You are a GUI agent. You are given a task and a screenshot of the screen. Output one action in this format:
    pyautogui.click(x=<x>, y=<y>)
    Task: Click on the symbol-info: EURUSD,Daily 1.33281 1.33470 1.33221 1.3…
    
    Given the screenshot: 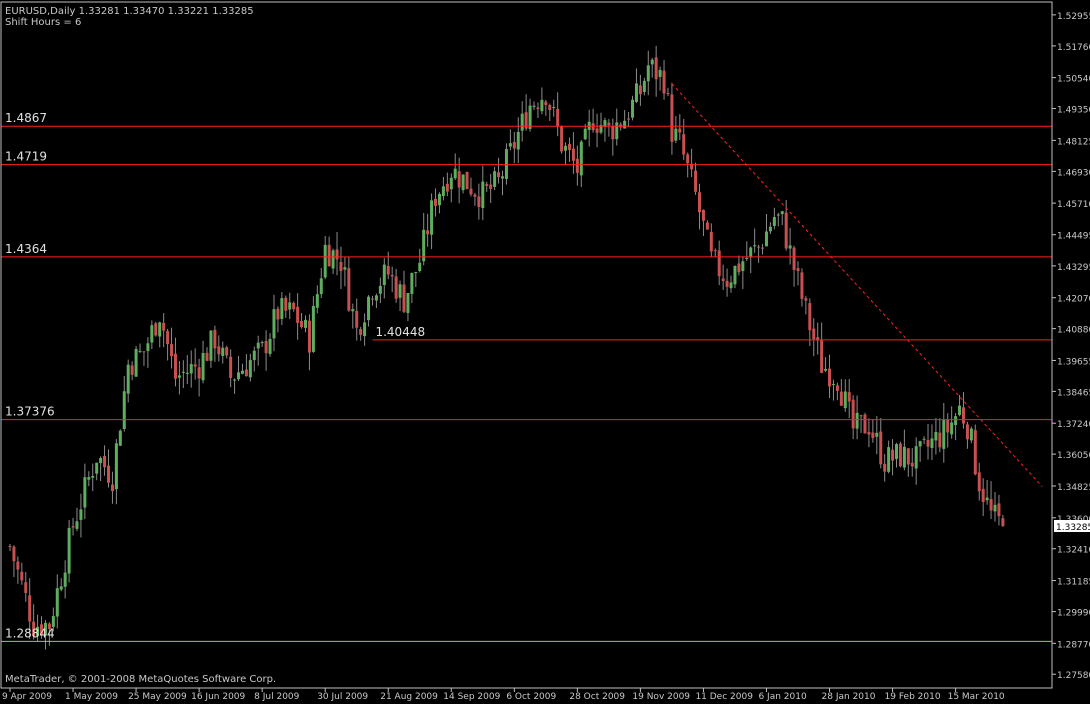 What is the action you would take?
    pyautogui.click(x=129, y=11)
    